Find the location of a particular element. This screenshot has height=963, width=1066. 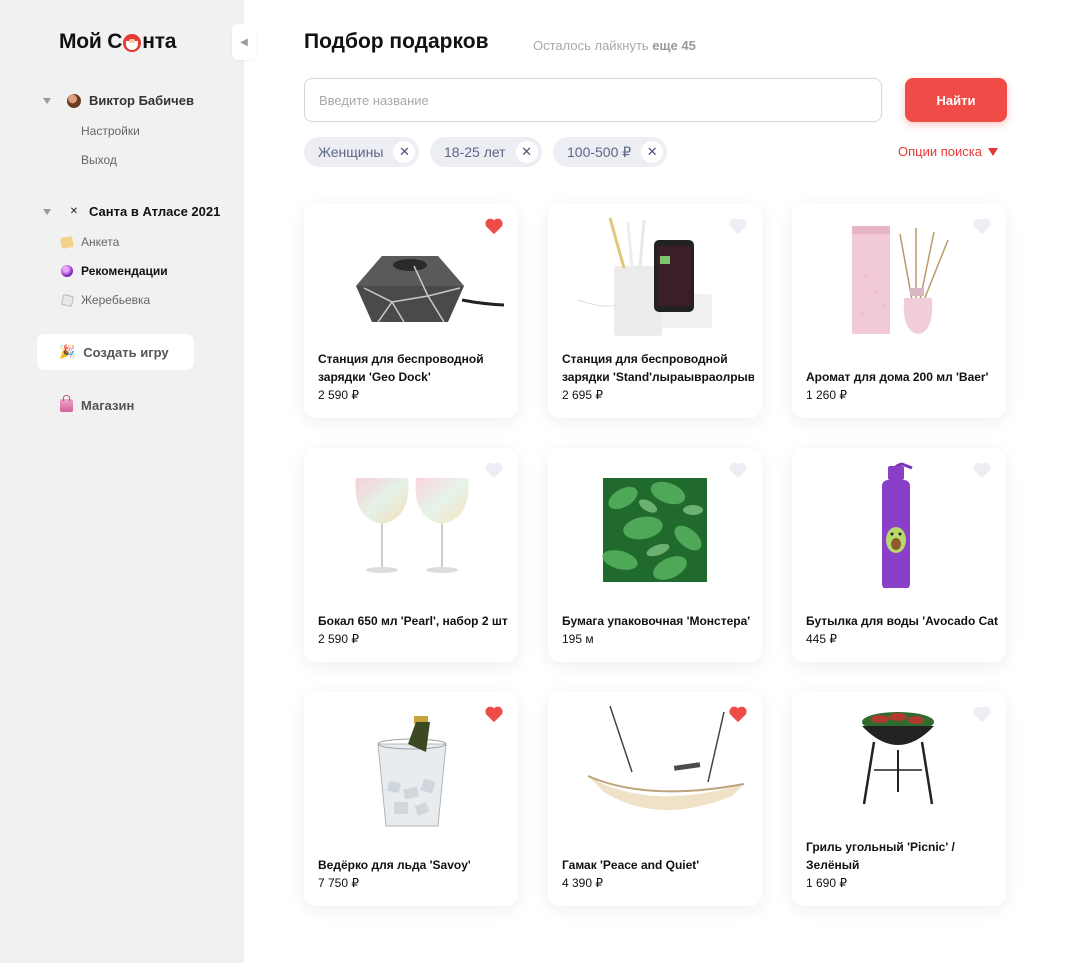

filter-chip-price: 100-500 ₽ ✕ is located at coordinates (610, 152).